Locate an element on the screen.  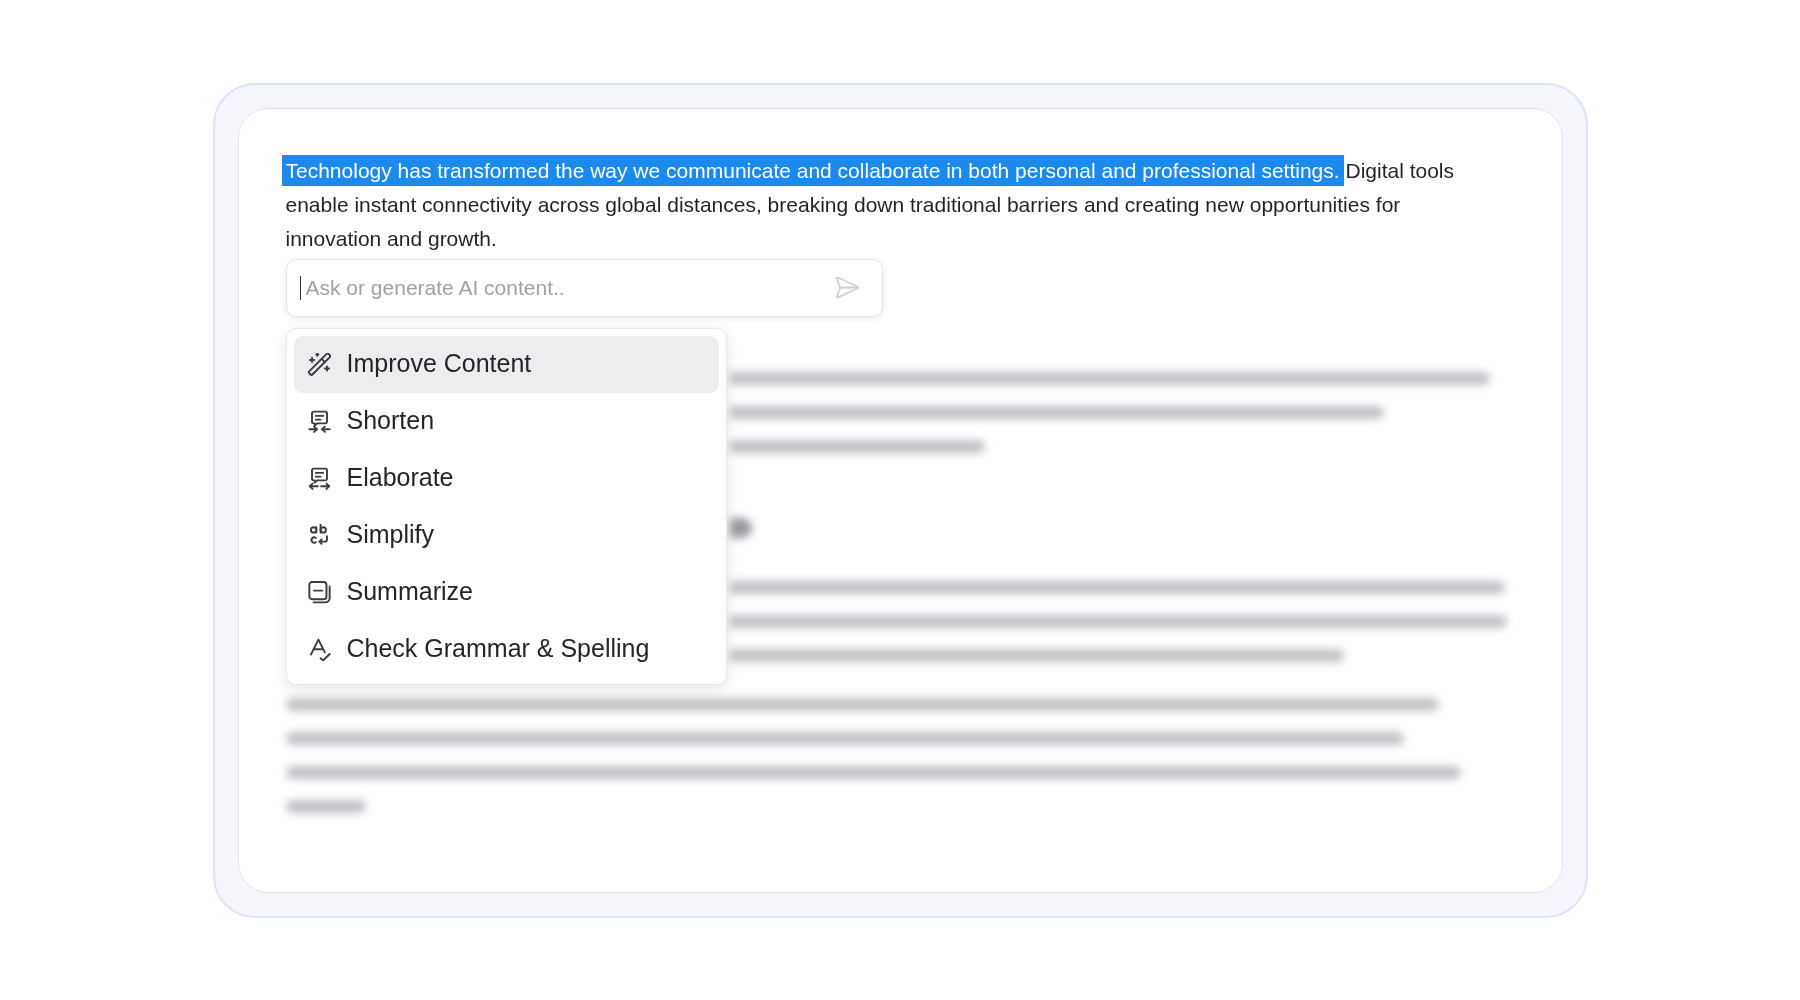
paragraph: Technology has transformed the way we communicate and collaborate in both personal and professional settings. Digital tools enable instant connectivity across global distances, breaking down traditional barriers and creating new opportunities for innovation and growth. is located at coordinates (870, 204).